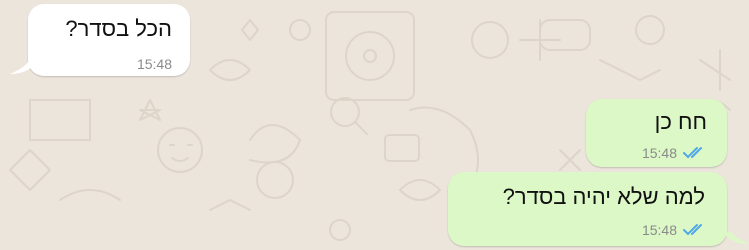  I want to click on message-bubble-outgoing: חח כן 15:48, so click(656, 133).